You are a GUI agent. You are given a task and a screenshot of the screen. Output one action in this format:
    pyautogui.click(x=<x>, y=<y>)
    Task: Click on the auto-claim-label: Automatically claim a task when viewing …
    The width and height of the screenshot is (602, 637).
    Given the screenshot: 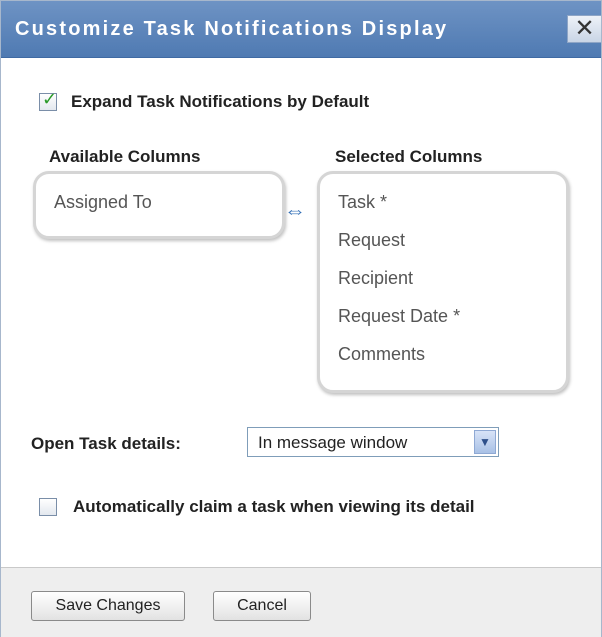 What is the action you would take?
    pyautogui.click(x=274, y=506)
    